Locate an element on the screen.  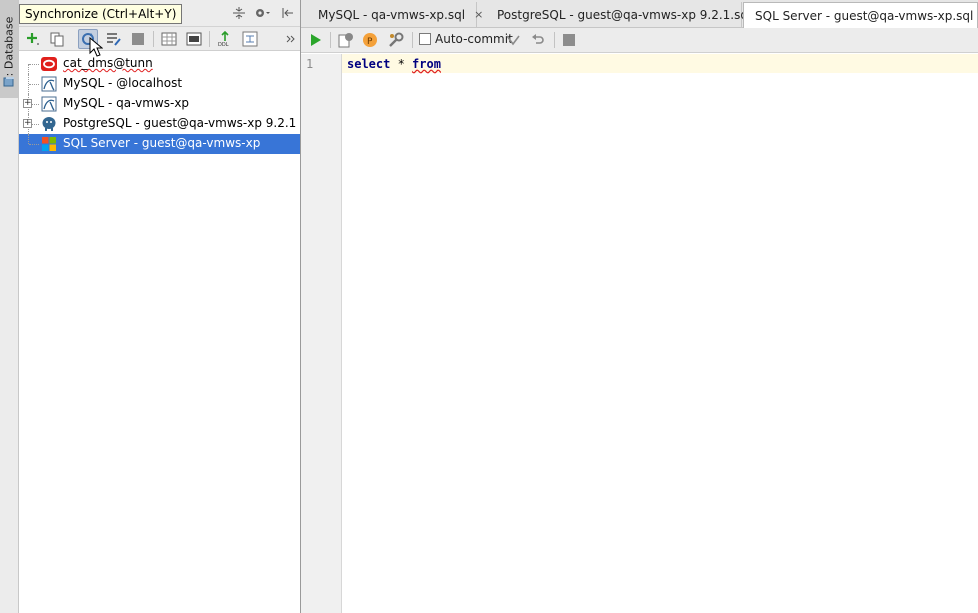
copy-icon is located at coordinates (57, 39).